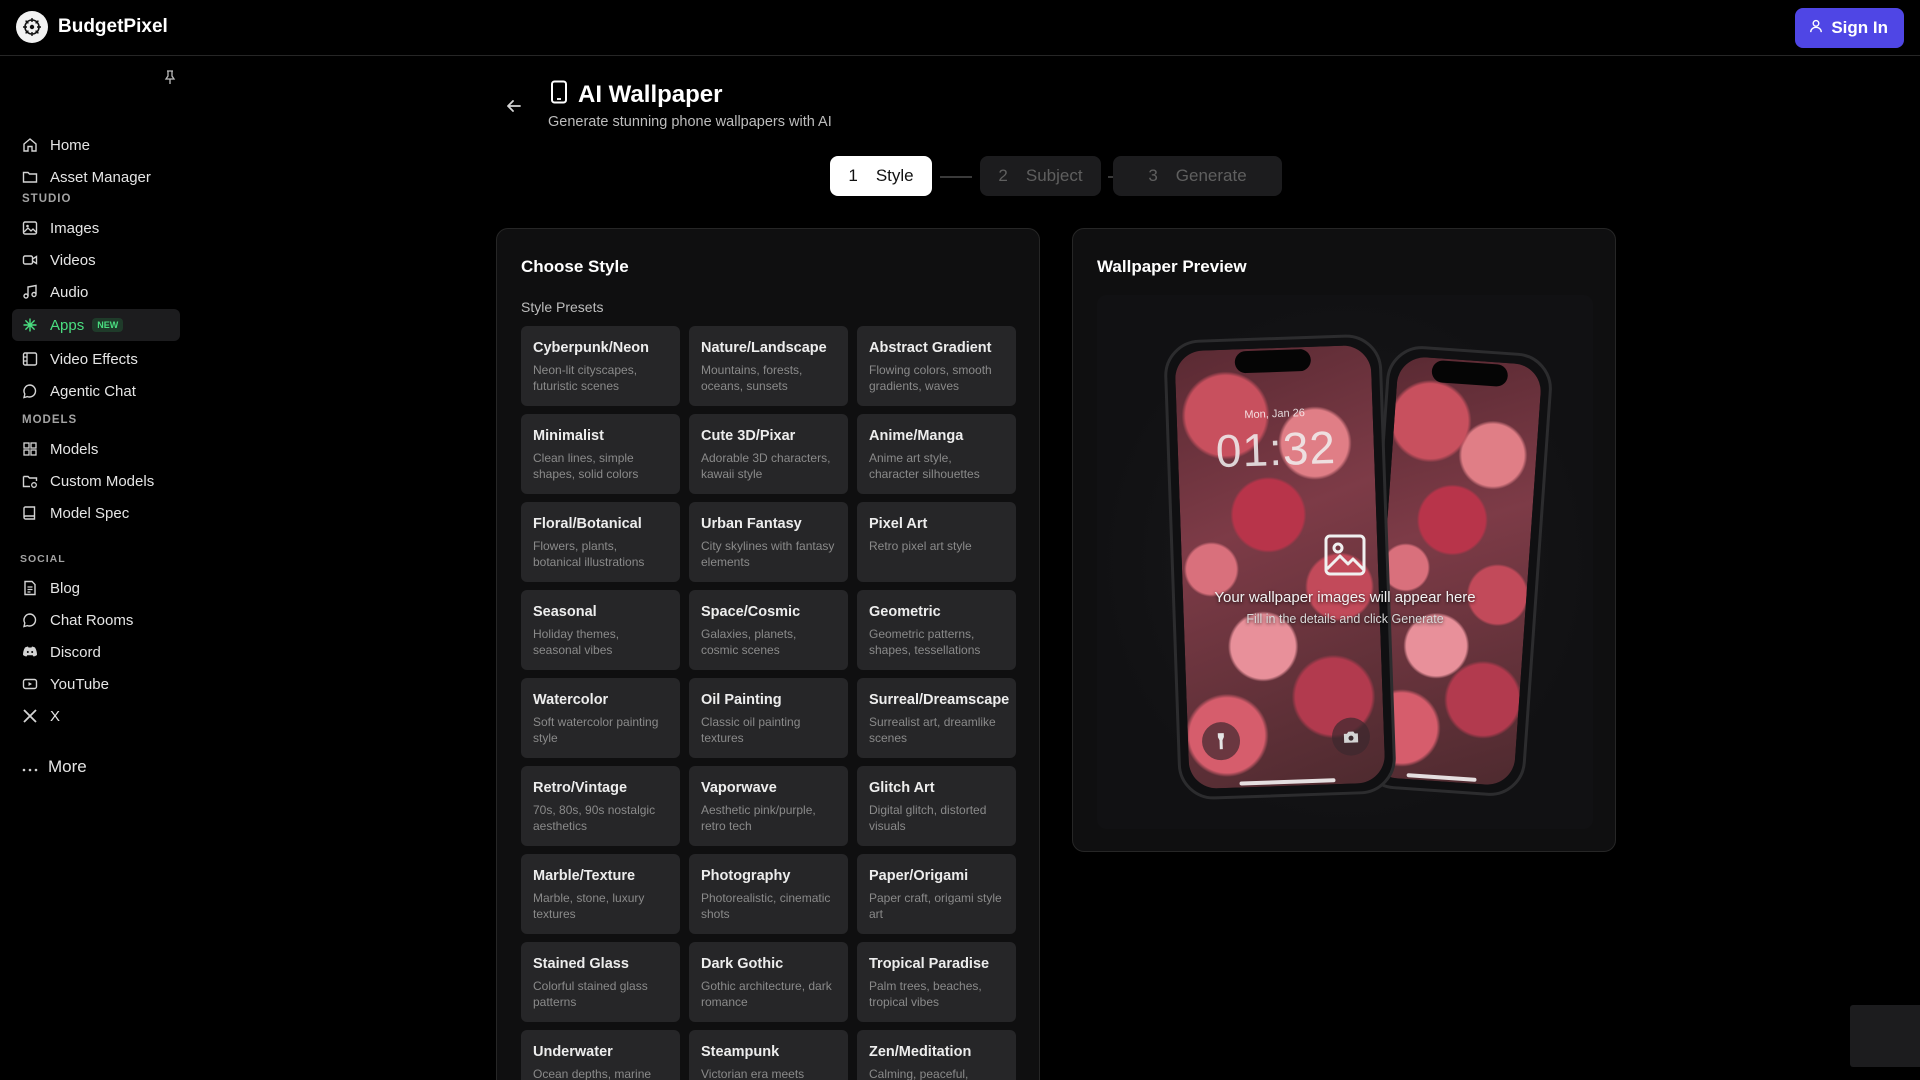 The height and width of the screenshot is (1080, 1920). I want to click on sidebar-item-label: Audio, so click(69, 292).